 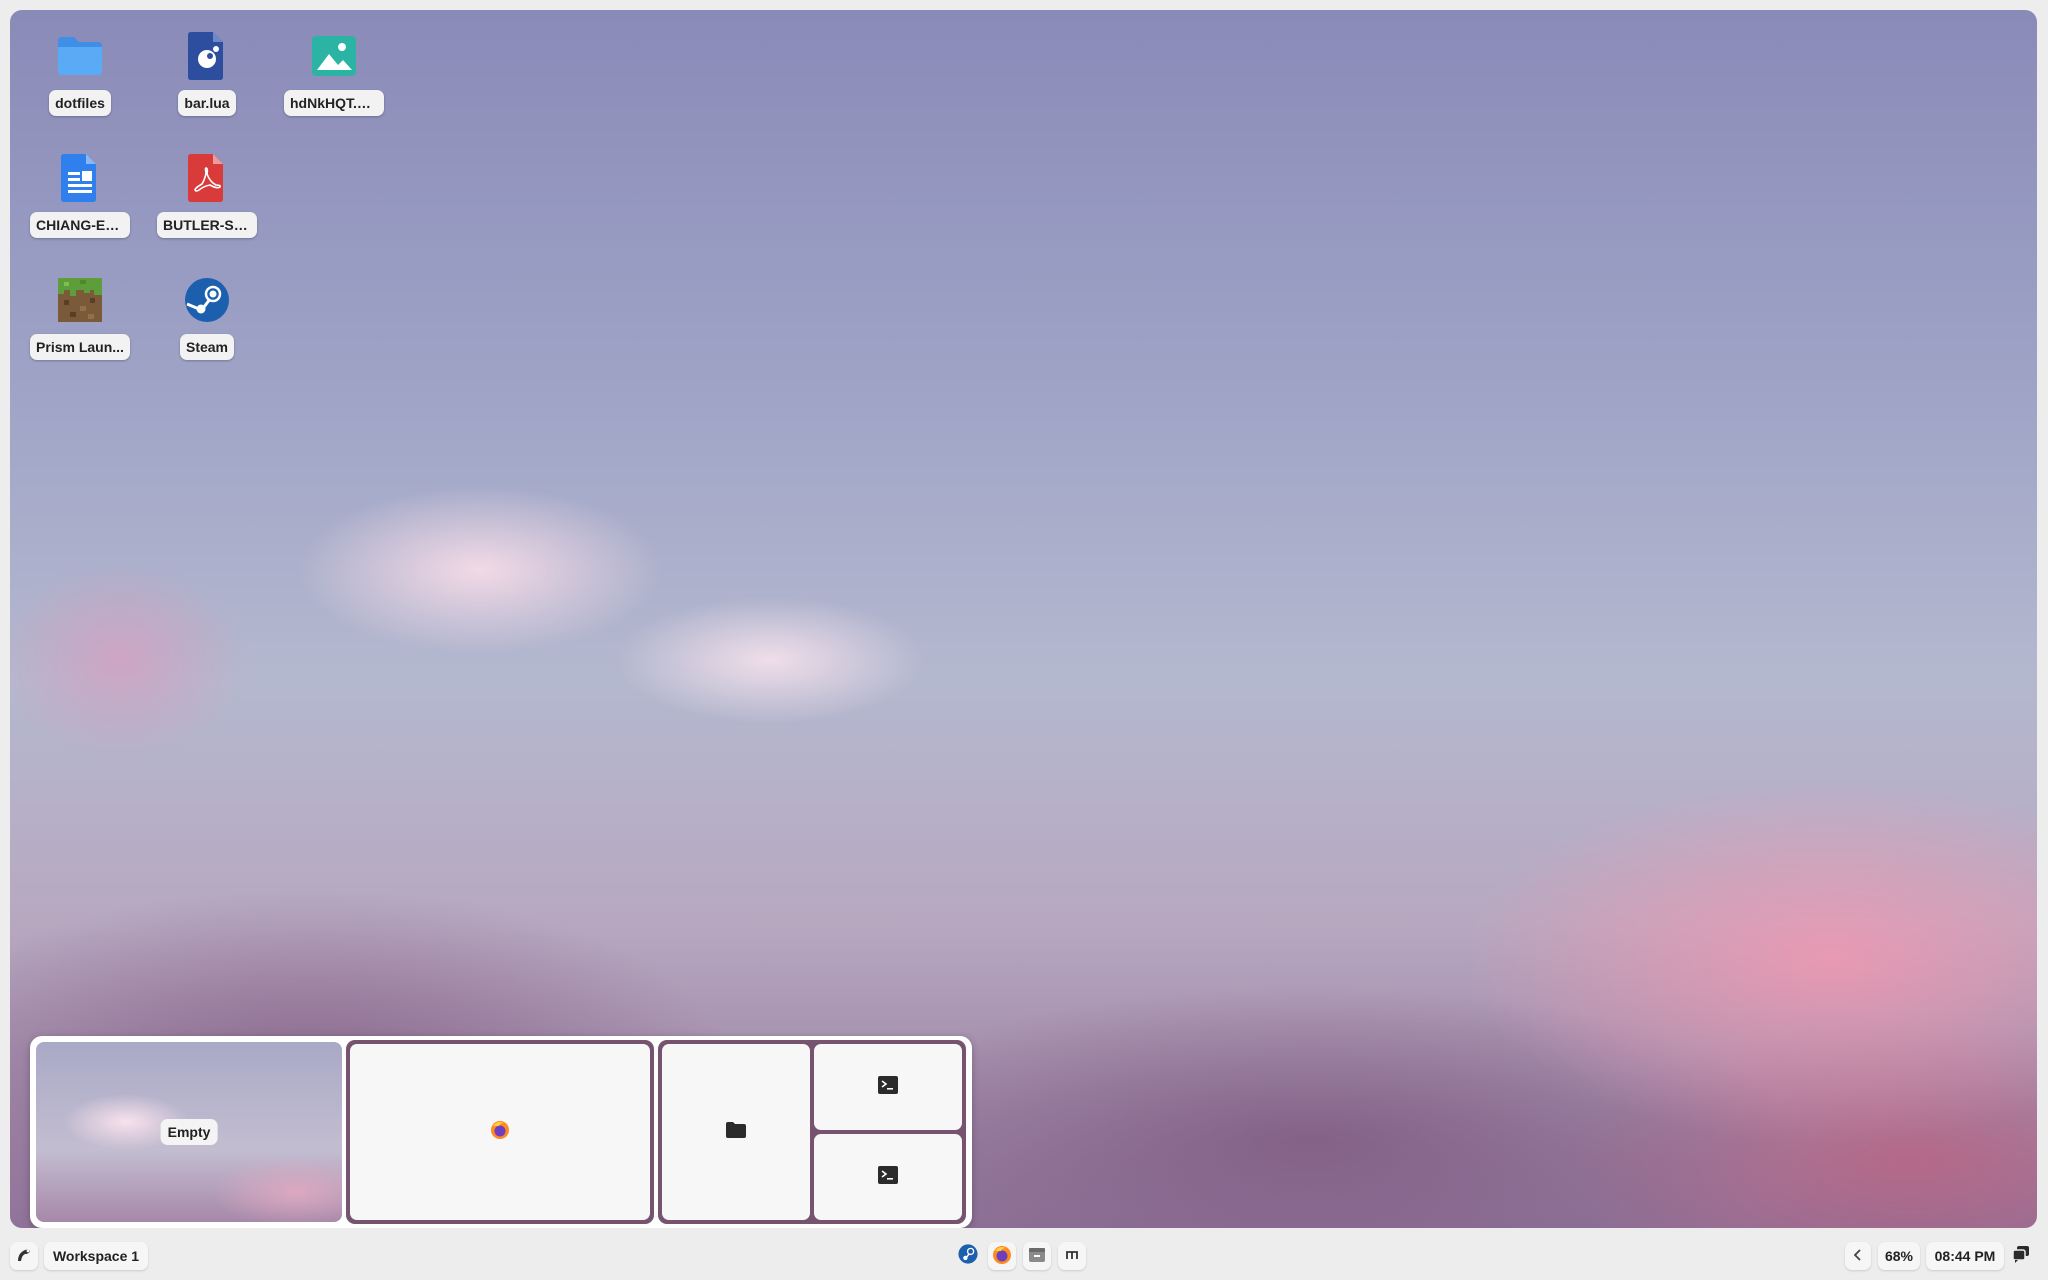 I want to click on image-file-icon, so click(x=334, y=56).